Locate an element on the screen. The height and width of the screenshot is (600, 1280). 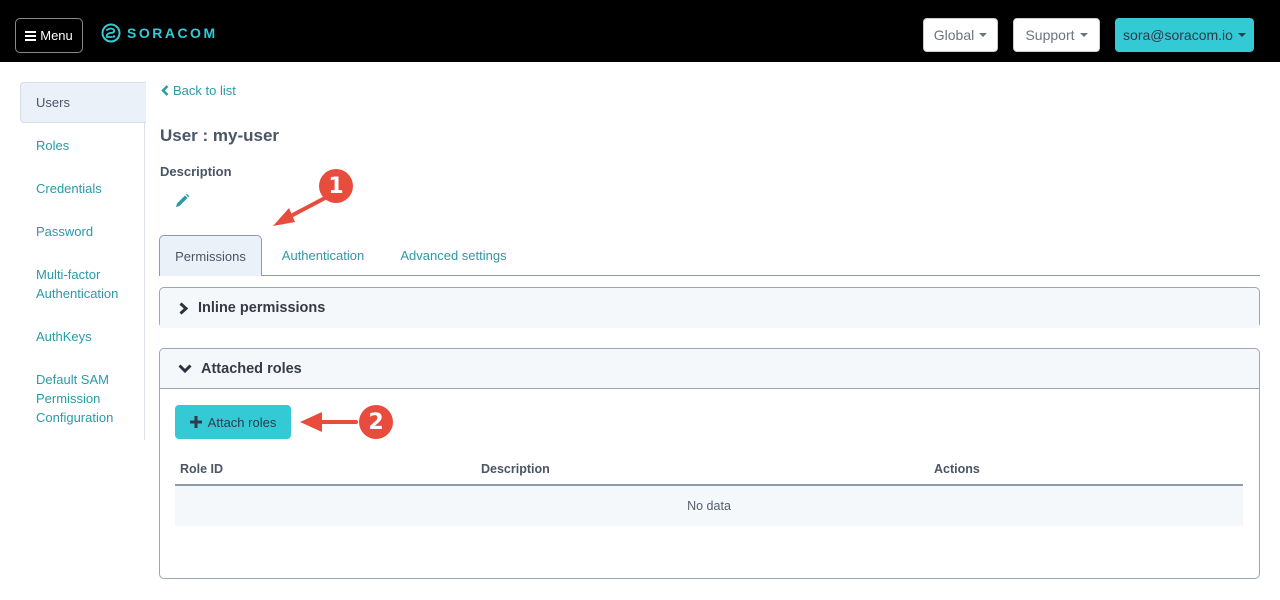
sidebar-item-label: Multi-factor Authentication is located at coordinates (77, 284).